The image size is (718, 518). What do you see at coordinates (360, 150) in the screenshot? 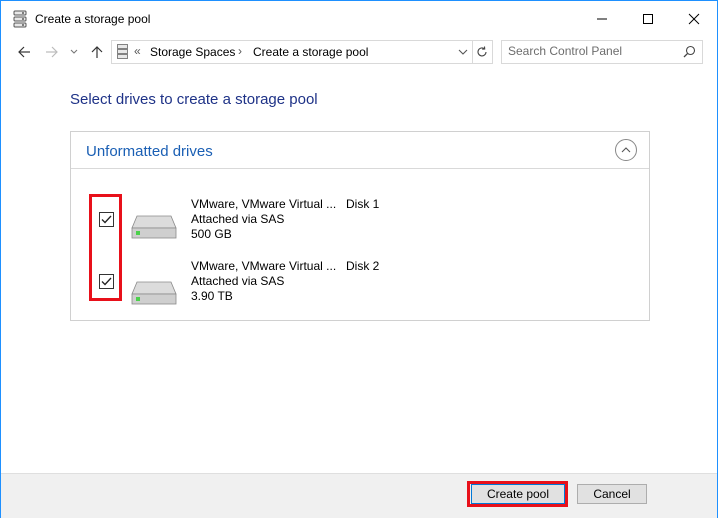
I see `panel-header: Unformatted drives` at bounding box center [360, 150].